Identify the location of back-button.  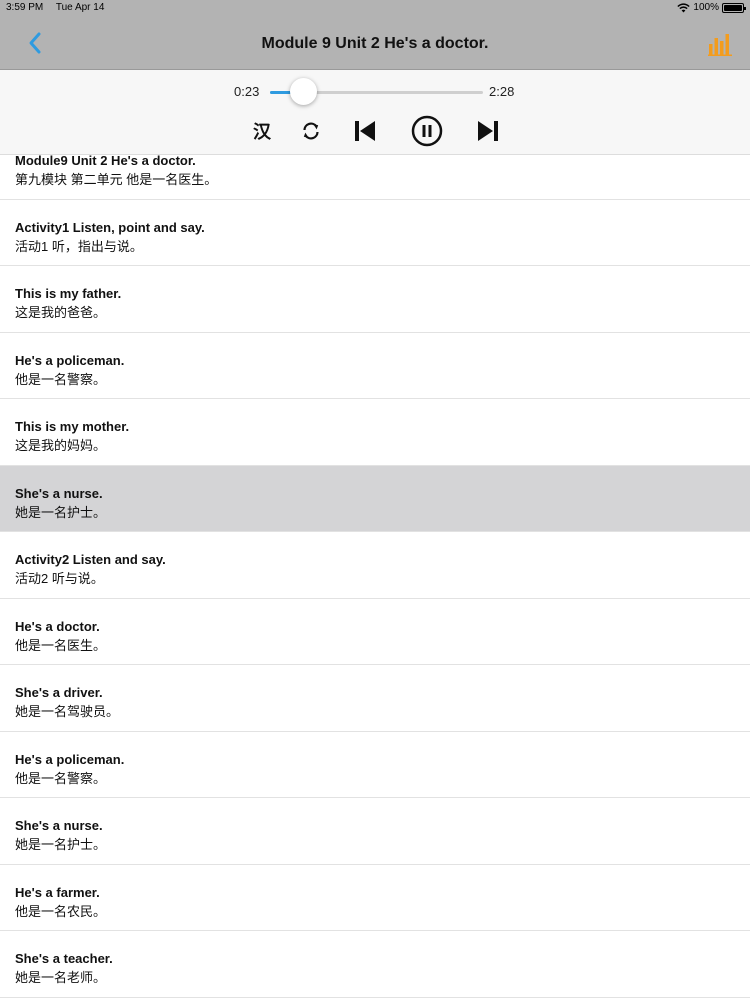
(36, 43).